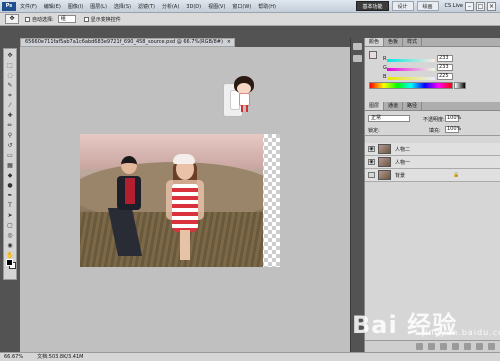 The height and width of the screenshot is (361, 500). Describe the element at coordinates (491, 346) in the screenshot. I see `delete-layer-icon` at that location.